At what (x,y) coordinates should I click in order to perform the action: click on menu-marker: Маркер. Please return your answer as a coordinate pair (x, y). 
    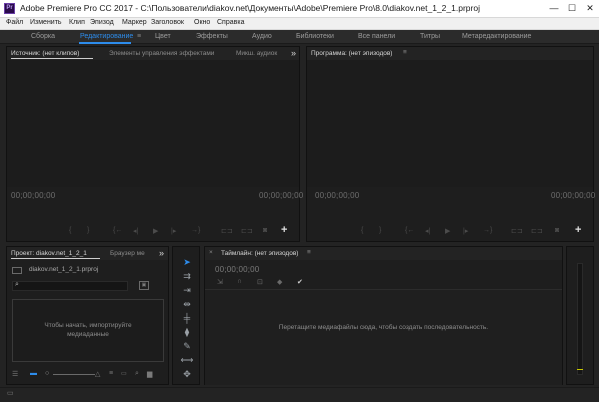
    Looking at the image, I should click on (134, 22).